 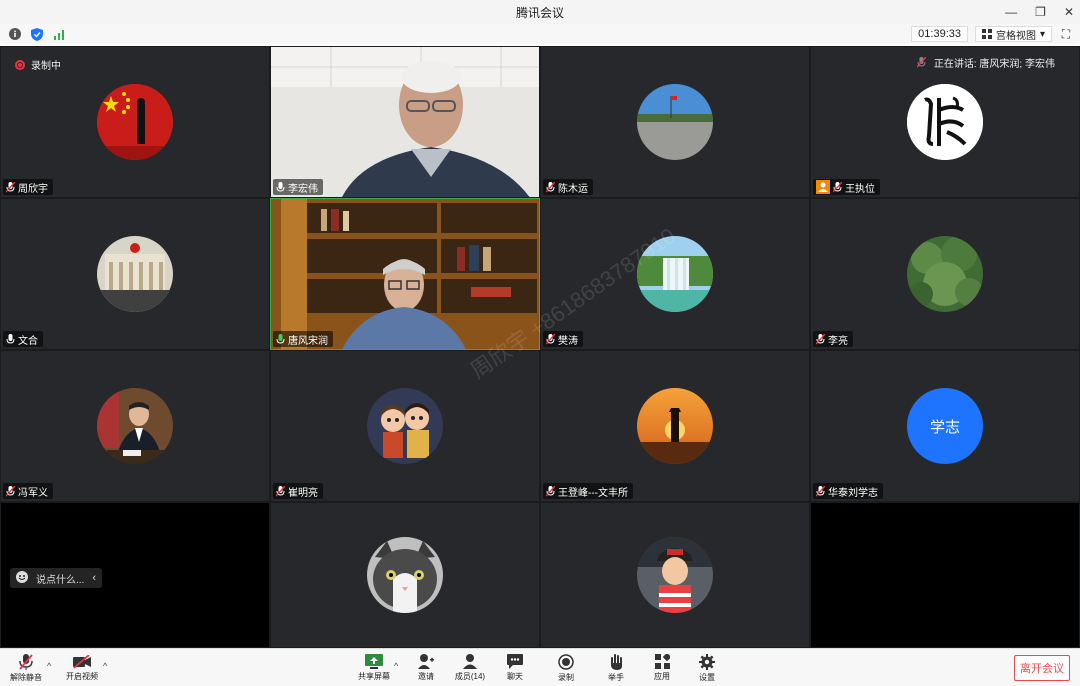 I want to click on participant-nametag: 华泰刘学志, so click(x=848, y=491).